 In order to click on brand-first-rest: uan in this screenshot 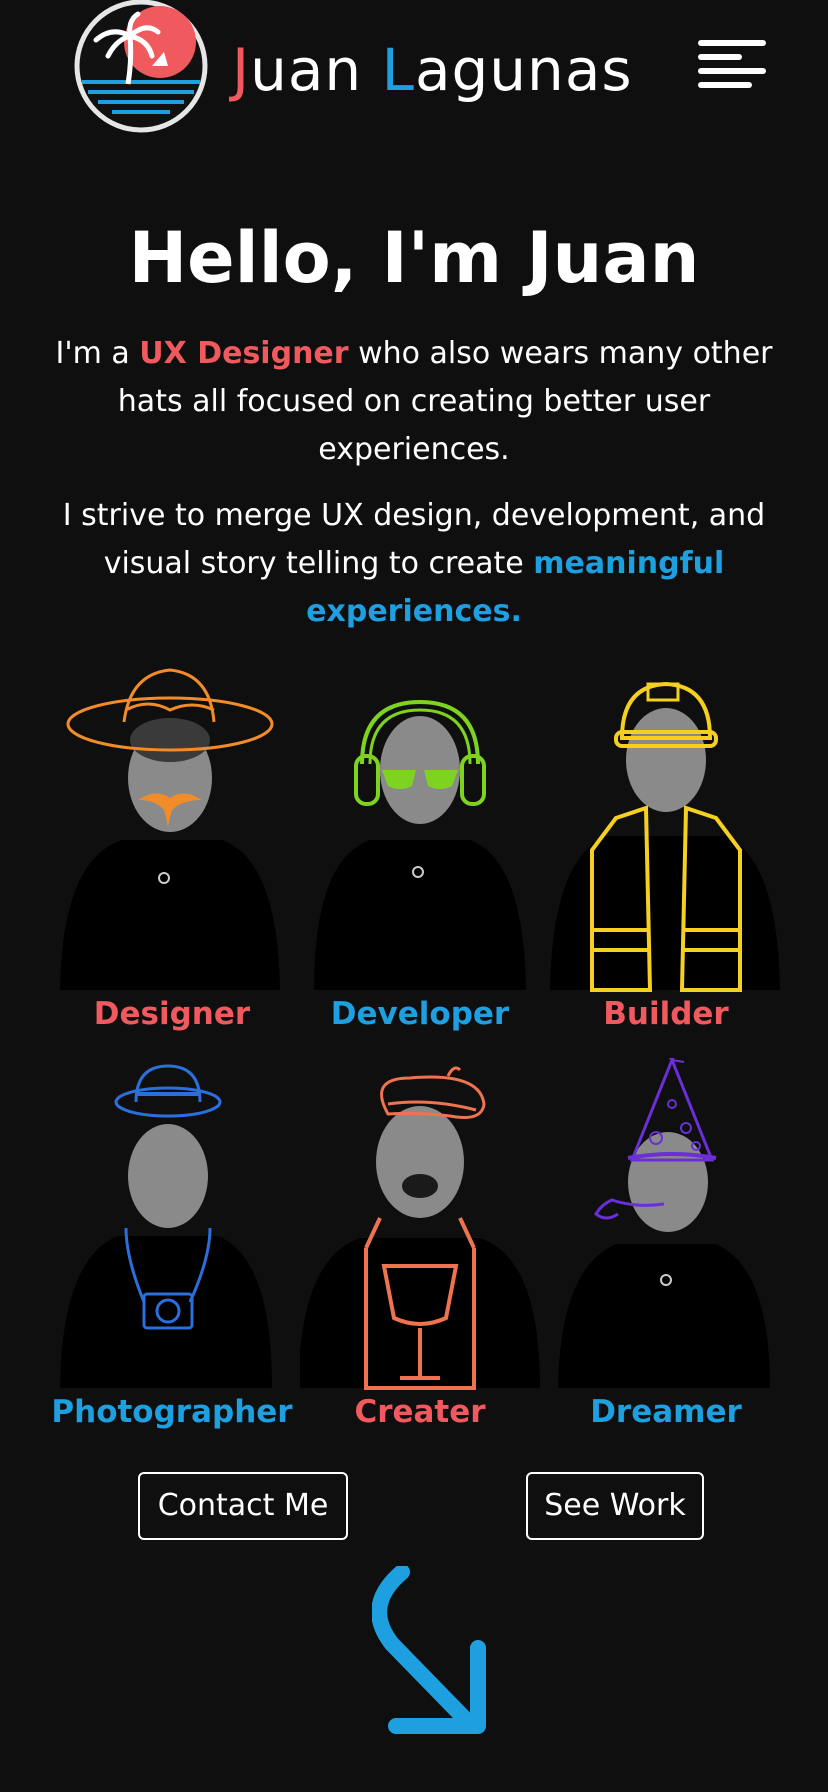, I will do `click(306, 70)`.